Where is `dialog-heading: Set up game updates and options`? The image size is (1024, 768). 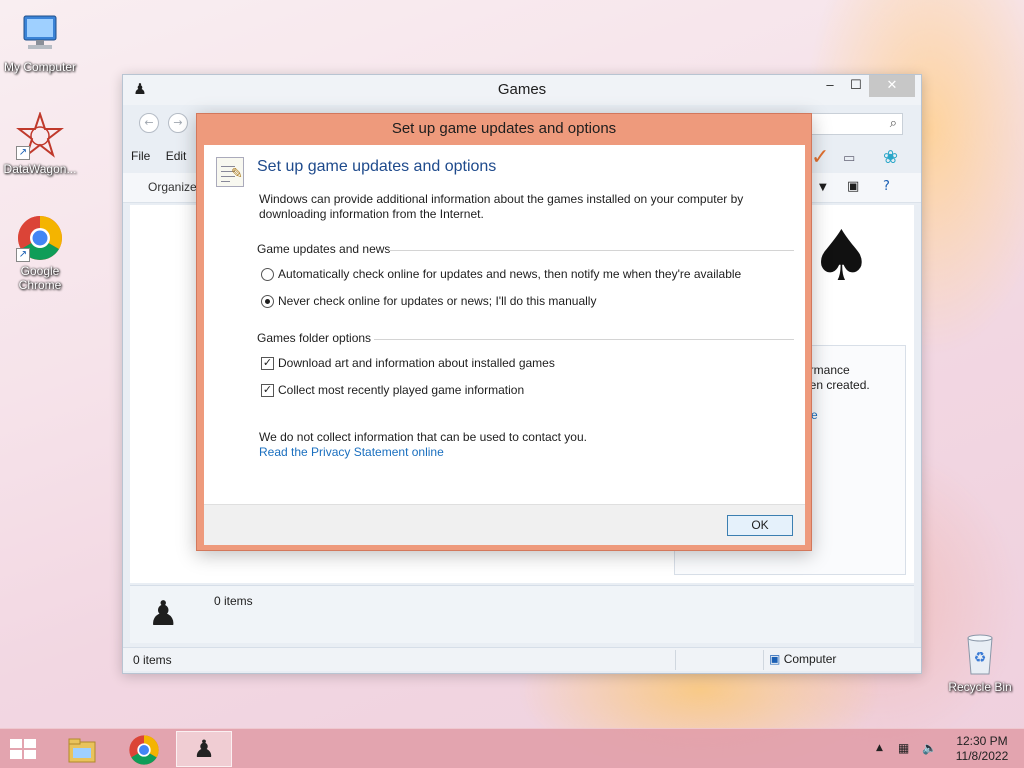
dialog-heading: Set up game updates and options is located at coordinates (377, 166).